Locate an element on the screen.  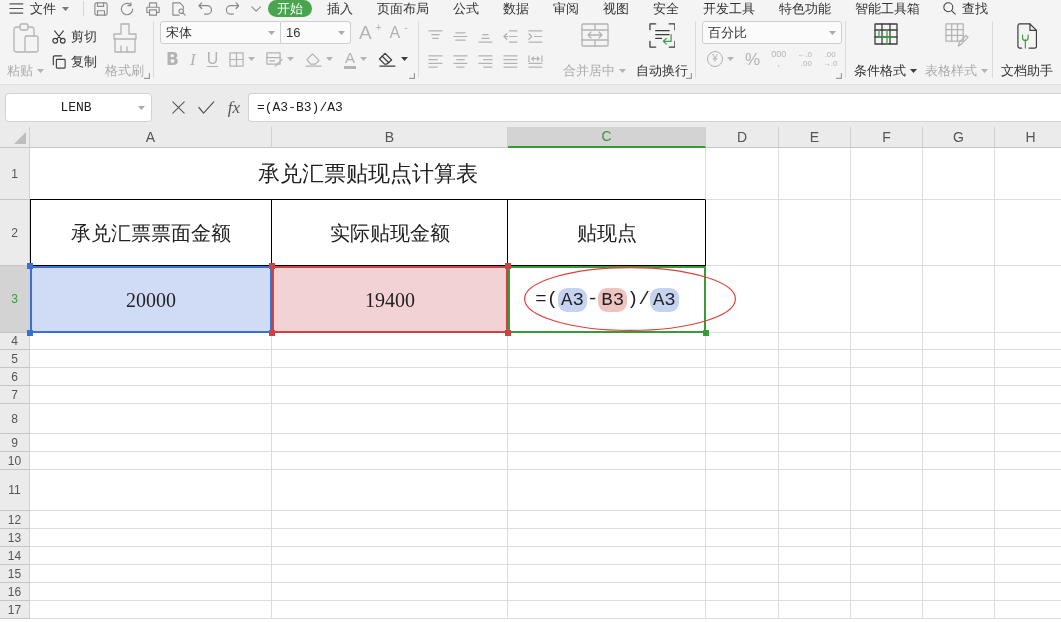
column-header: F is located at coordinates (887, 137).